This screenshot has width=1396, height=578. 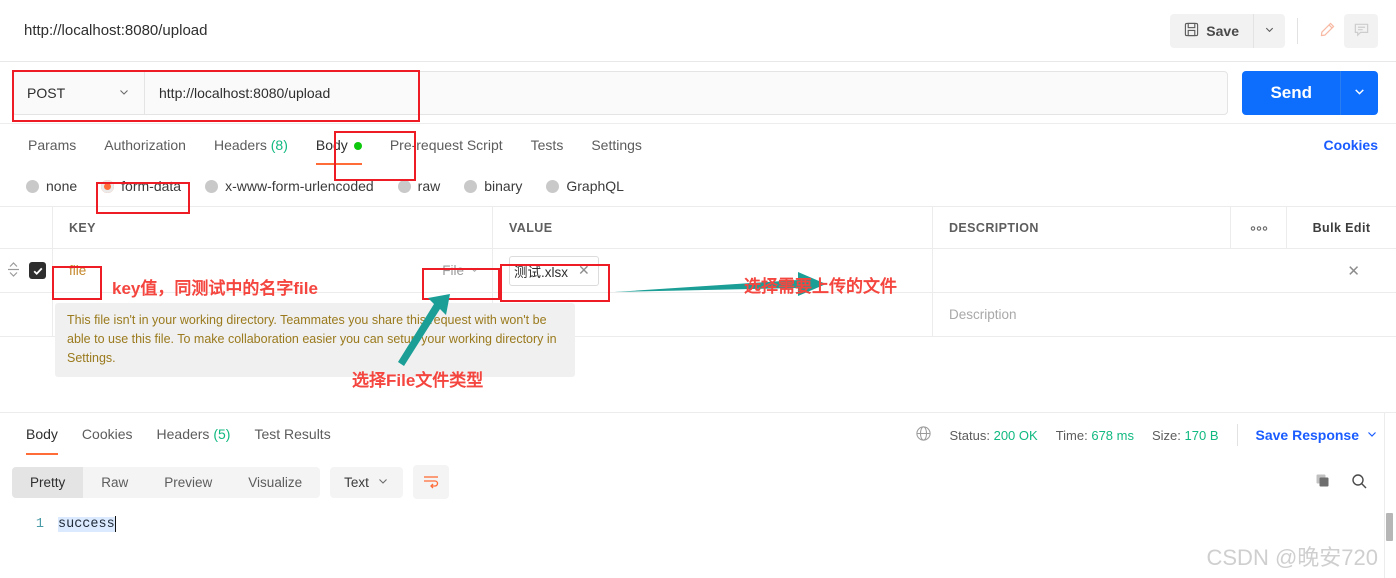 I want to click on tab-label: Test Results, so click(x=292, y=434).